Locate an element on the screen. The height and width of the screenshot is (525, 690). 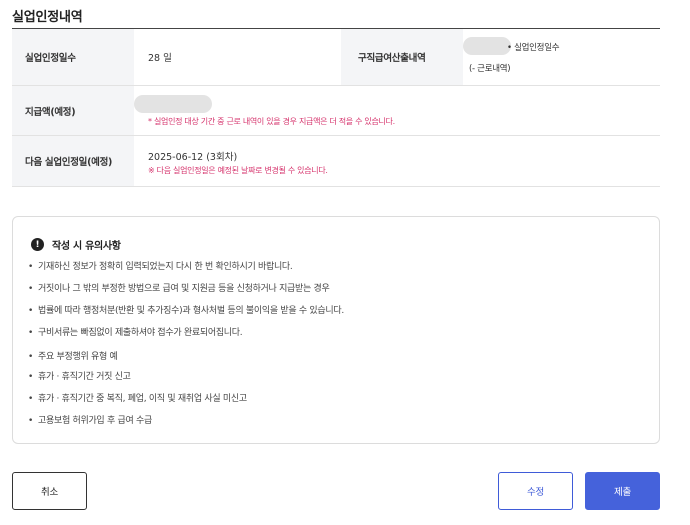
list-item: • 주요 부정행위 유형 예 is located at coordinates (73, 357).